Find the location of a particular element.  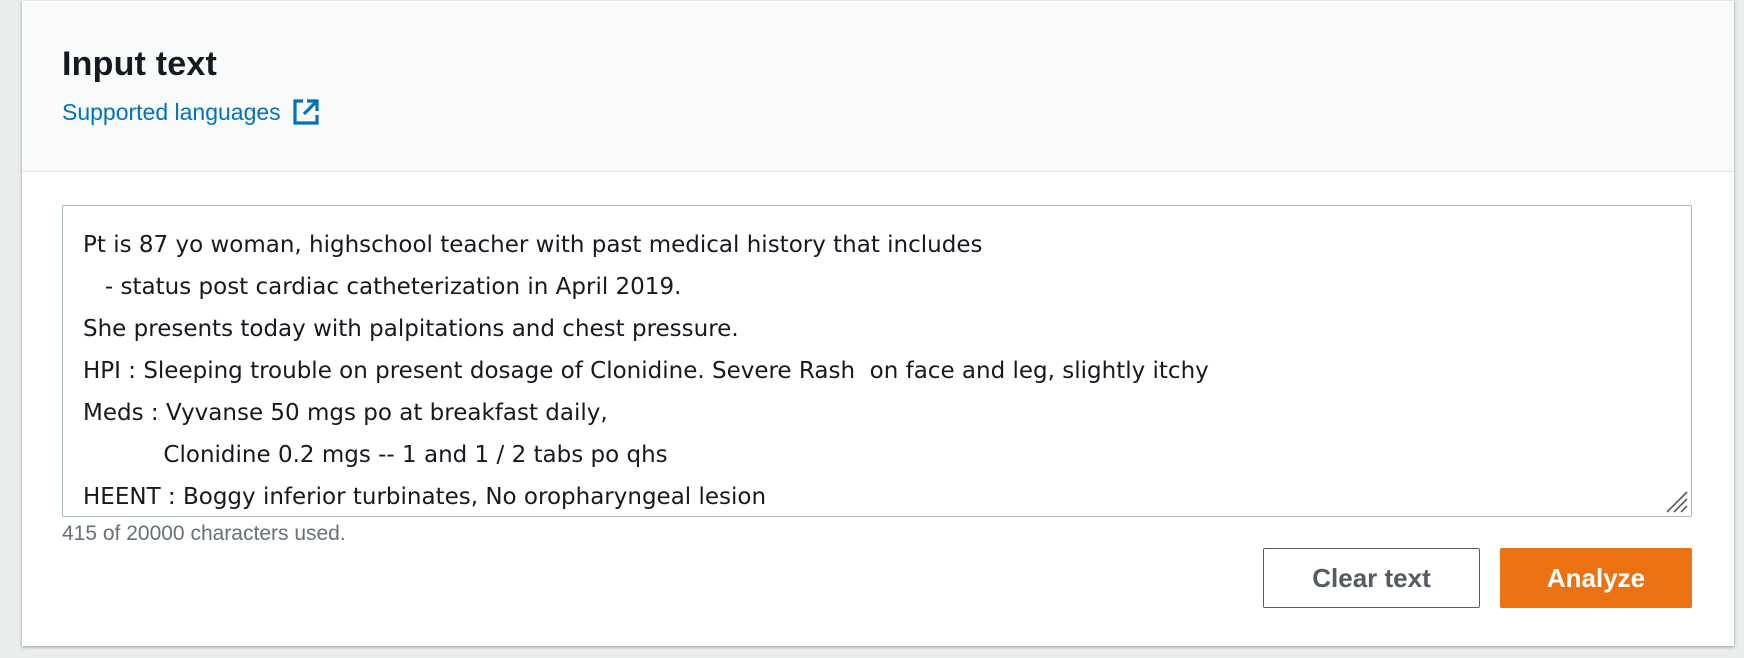

supported-languages-link: Supported languages is located at coordinates (191, 112).